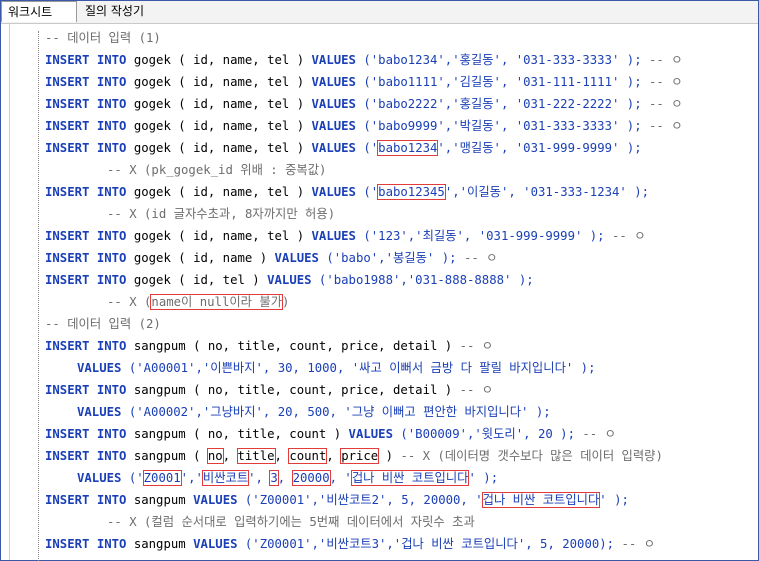  I want to click on code-token: -- 데이터 입력 (1), so click(103, 38).